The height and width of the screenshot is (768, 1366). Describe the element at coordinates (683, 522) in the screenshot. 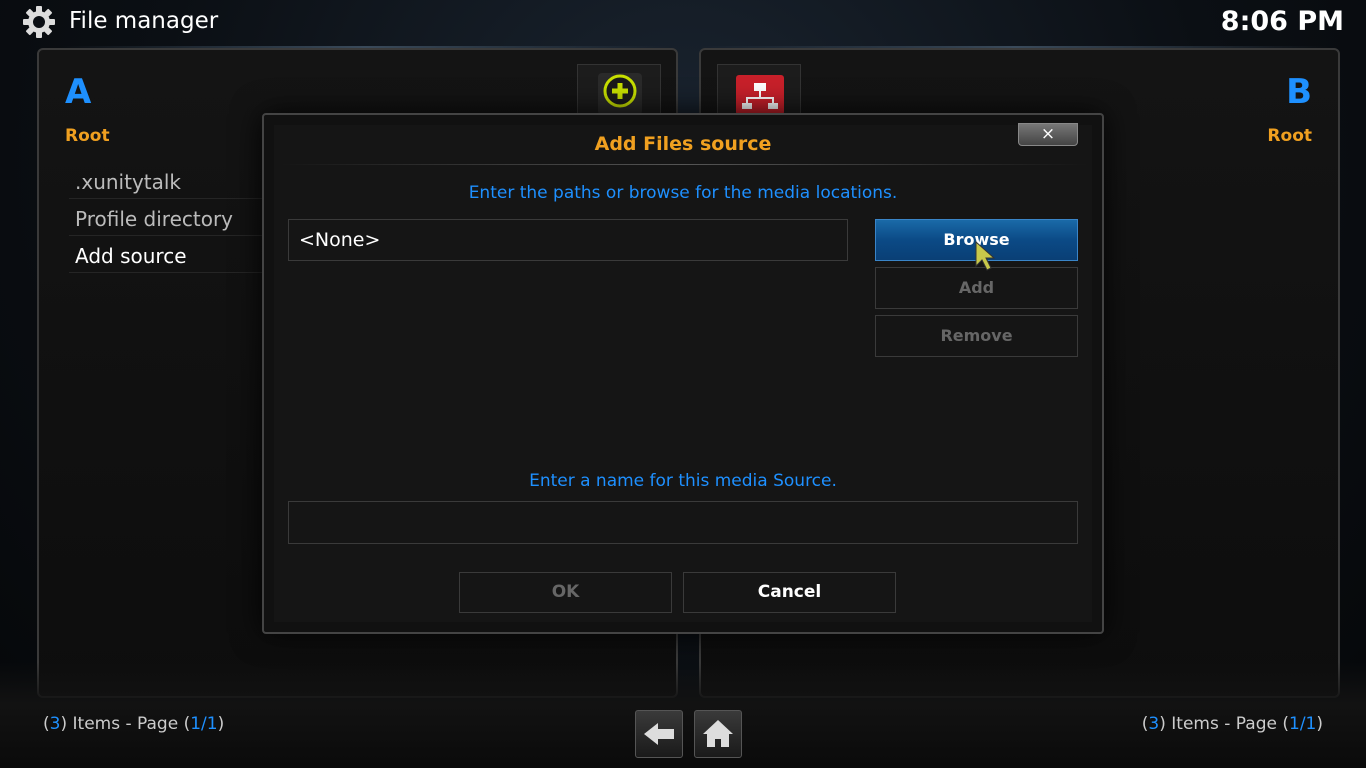

I see `source-name-input` at that location.